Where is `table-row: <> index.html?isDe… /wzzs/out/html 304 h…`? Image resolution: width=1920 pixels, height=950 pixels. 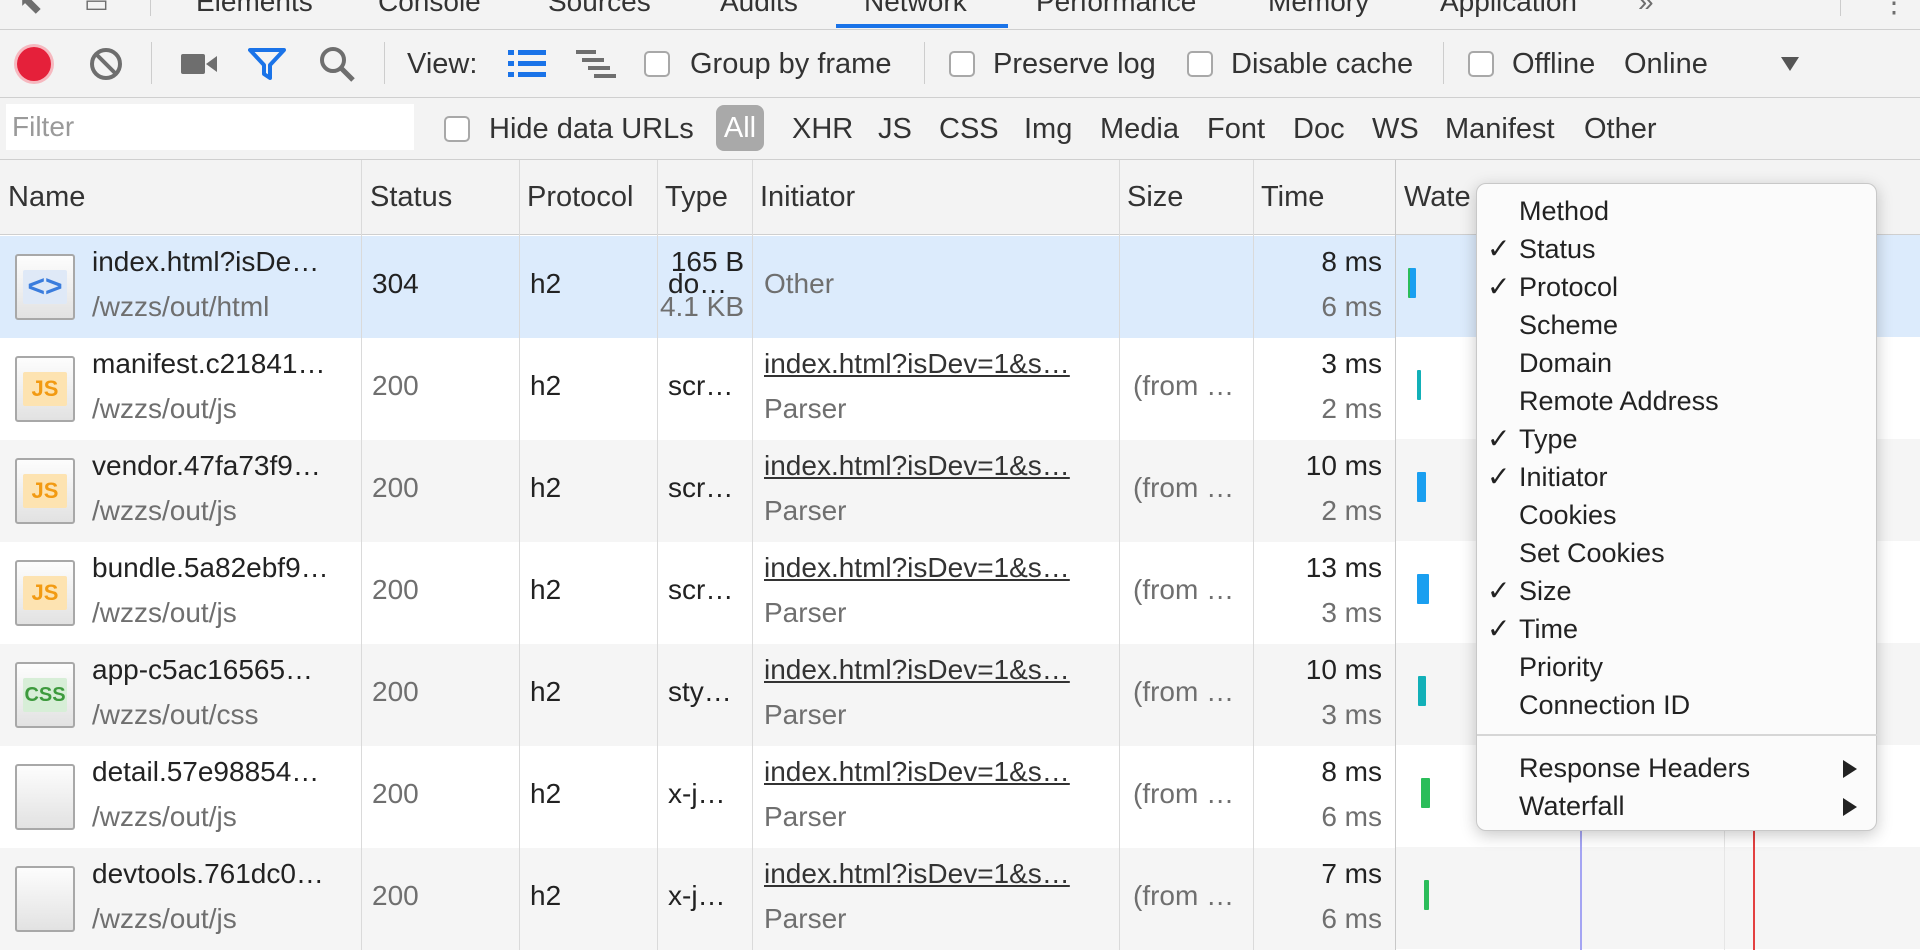
table-row: <> index.html?isDe… /wzzs/out/html 304 h… is located at coordinates (697, 287).